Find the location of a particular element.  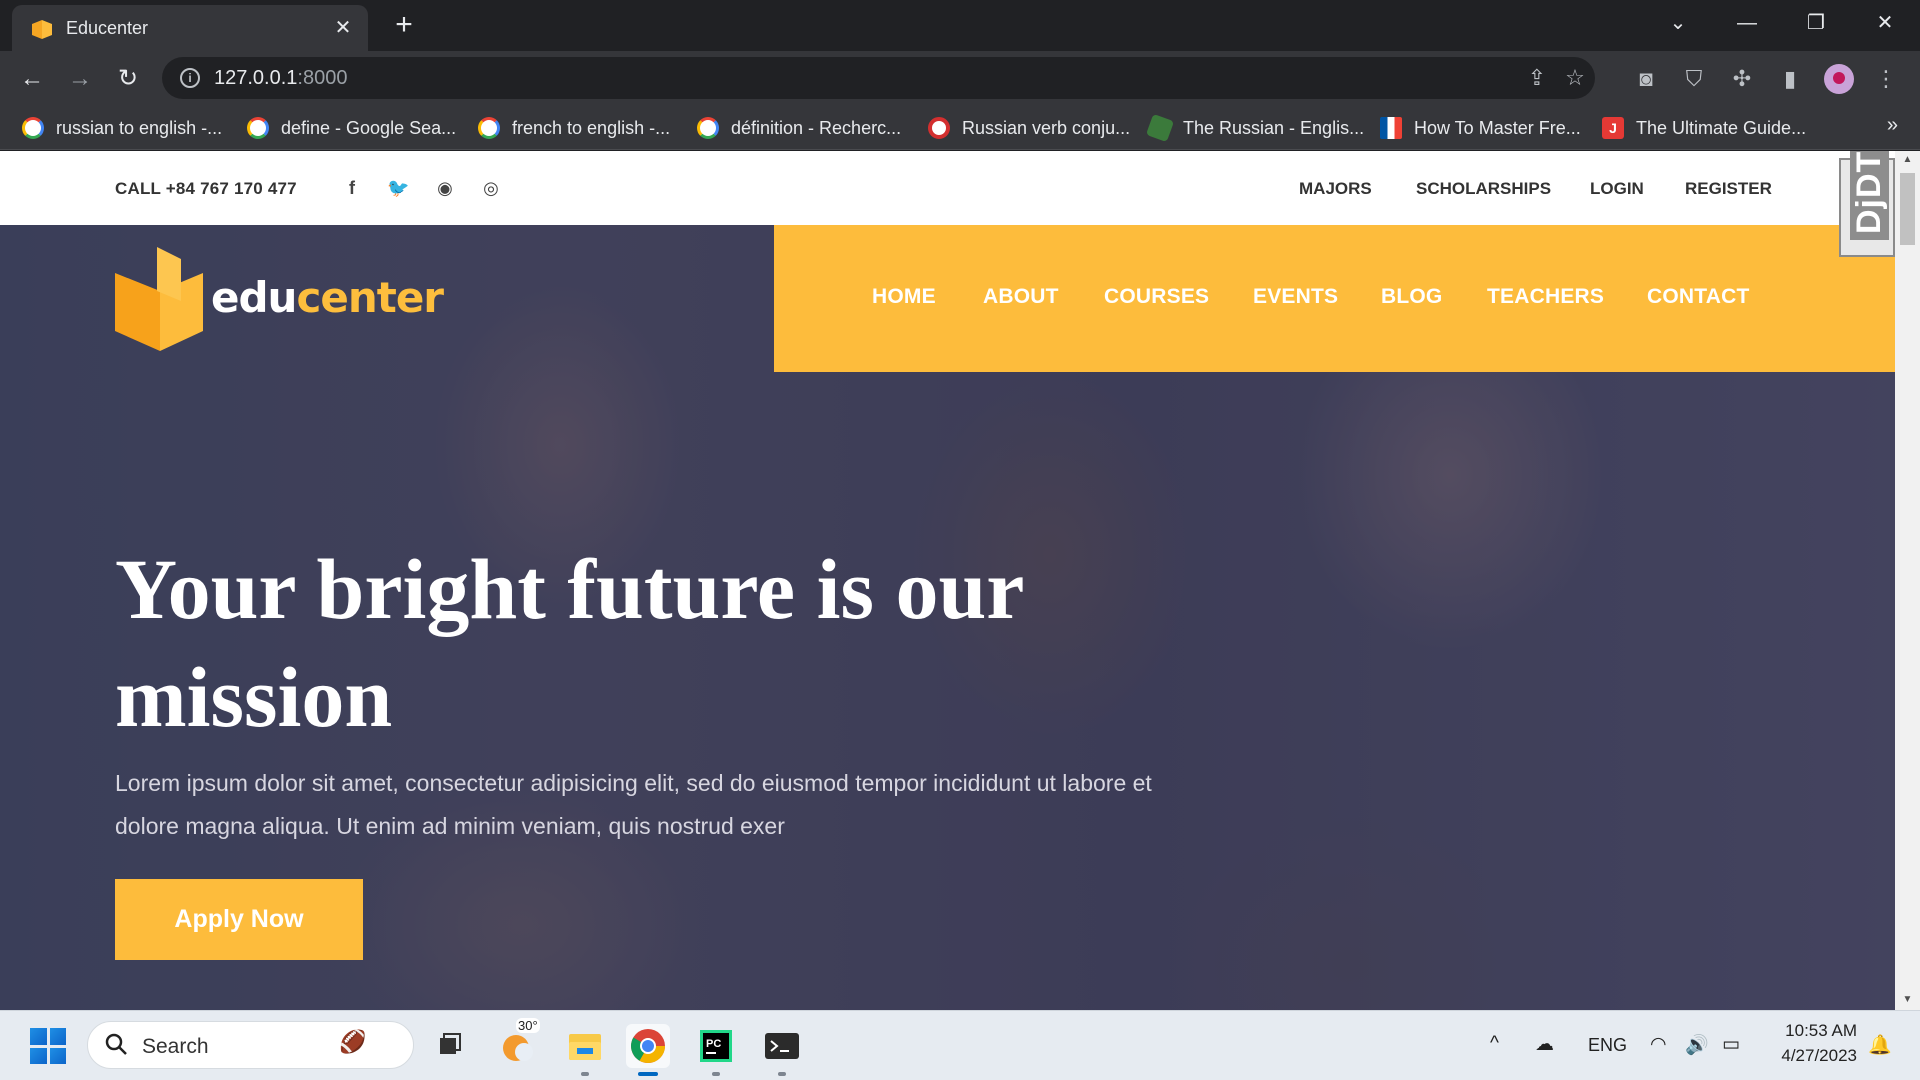

topbar-link-scholarships: SCHOLARSHIPS is located at coordinates (1483, 189).